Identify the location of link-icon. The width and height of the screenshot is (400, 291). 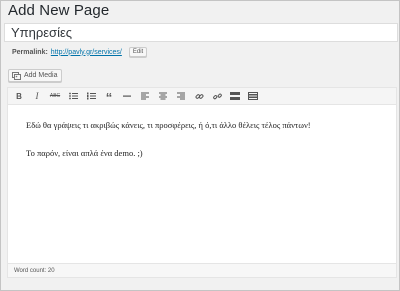
(199, 96).